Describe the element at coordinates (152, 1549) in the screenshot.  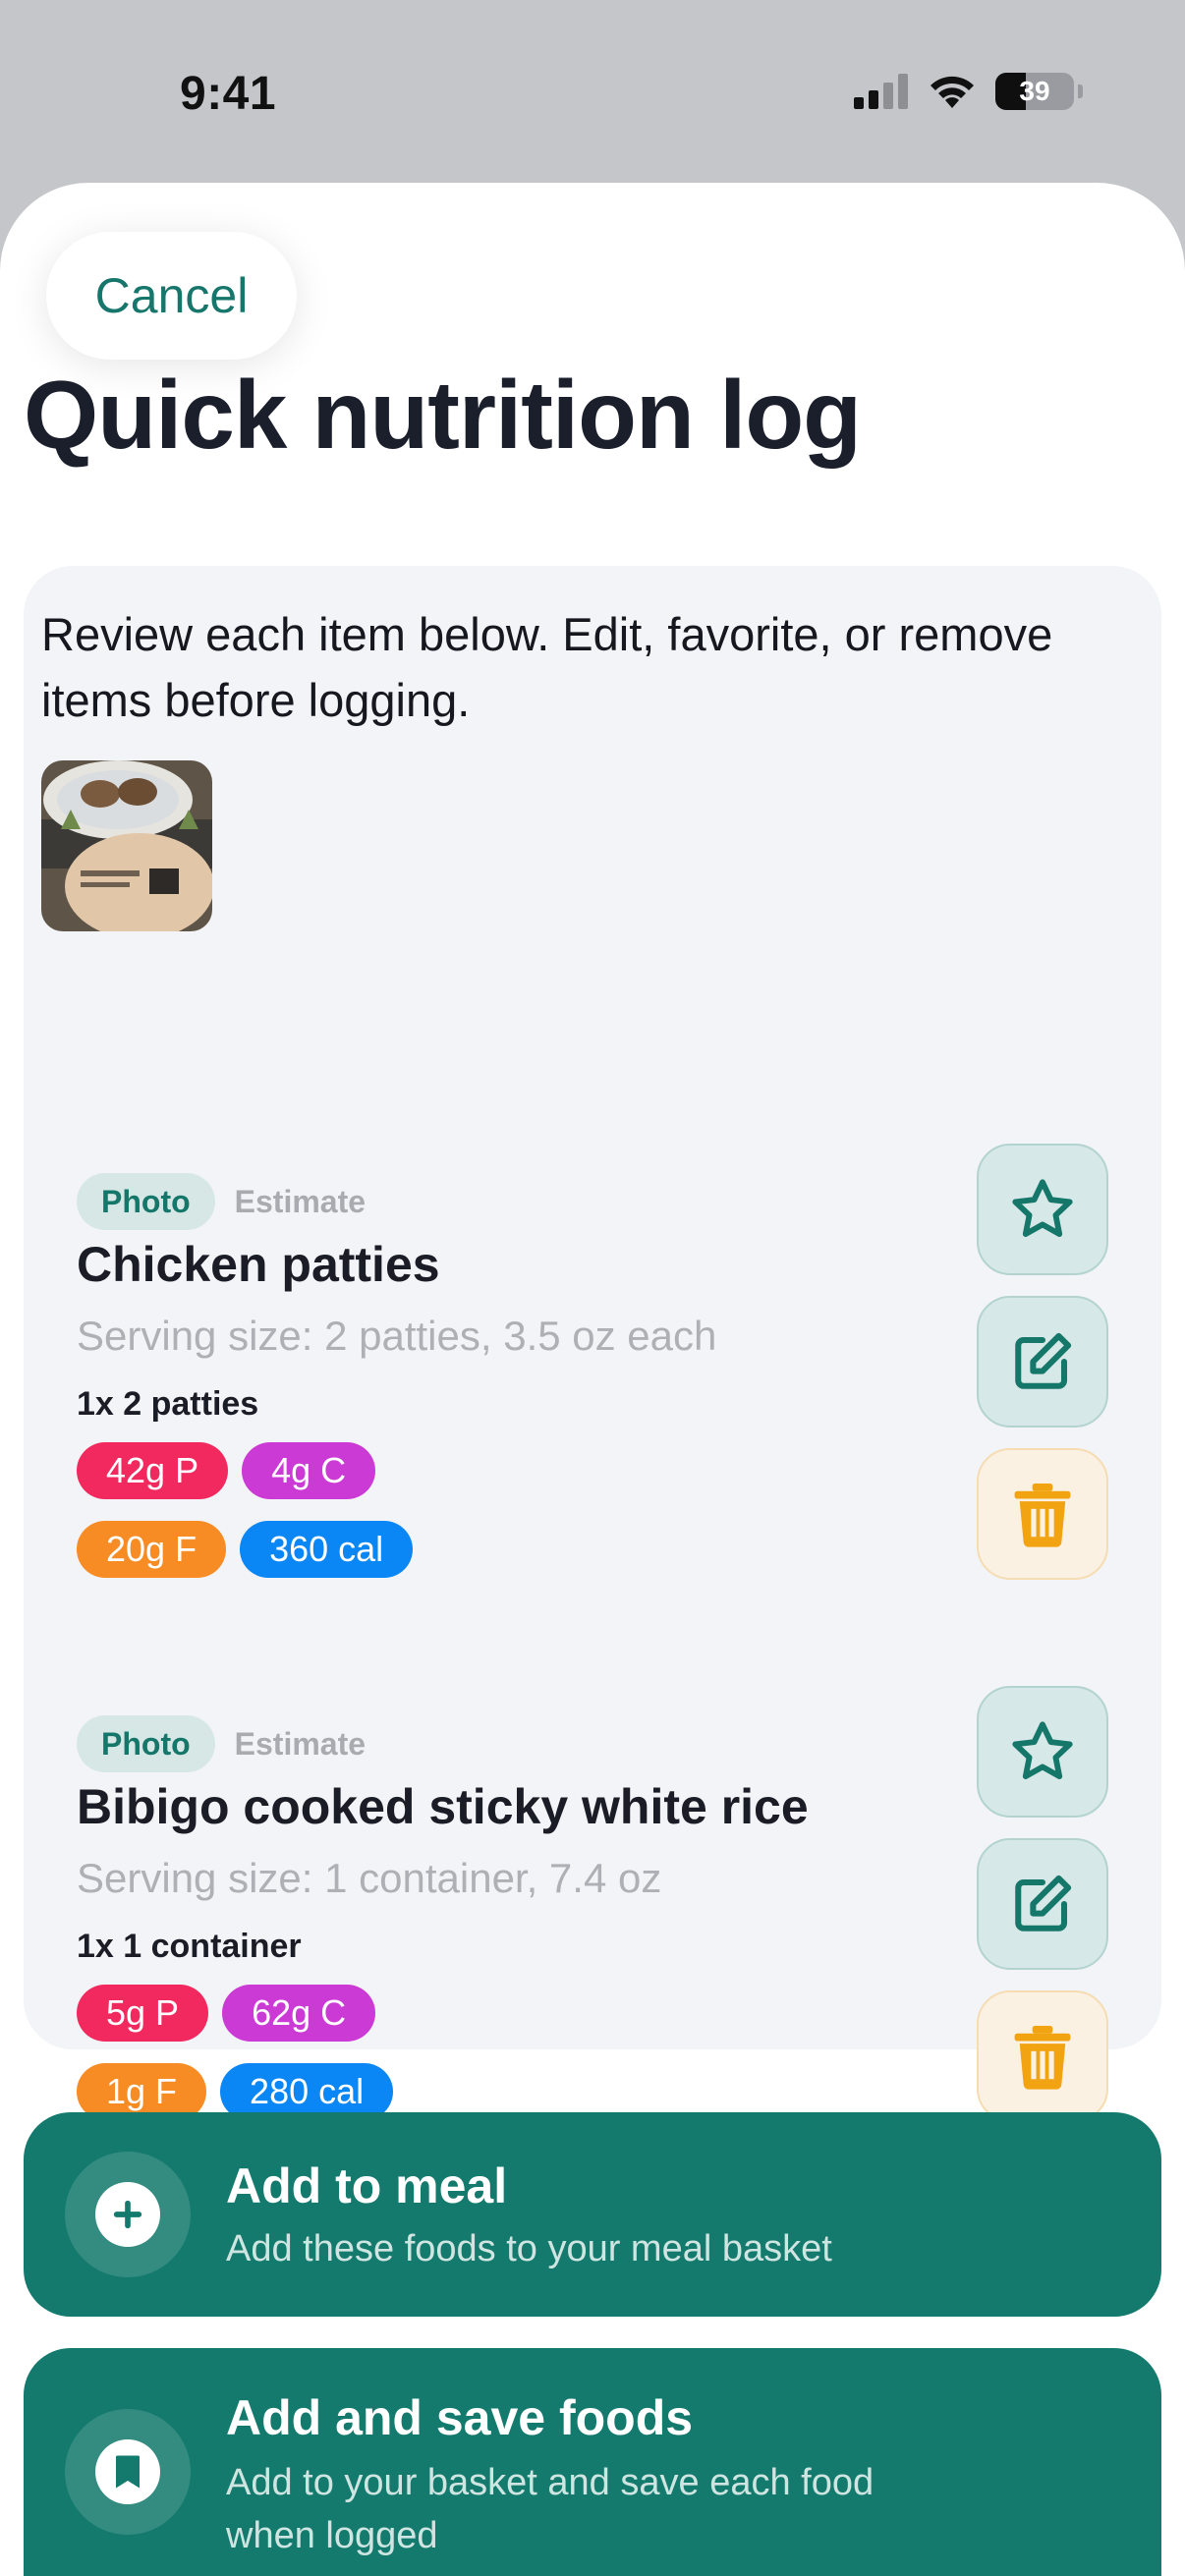
I see `fat-pill: 20g F` at that location.